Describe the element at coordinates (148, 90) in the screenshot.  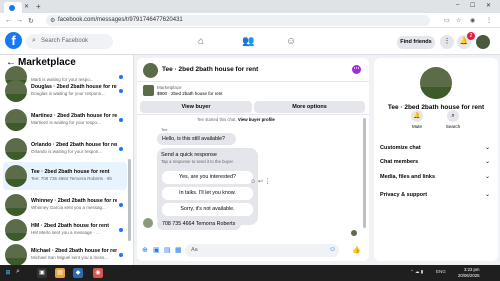
I see `listing-thumbnail` at that location.